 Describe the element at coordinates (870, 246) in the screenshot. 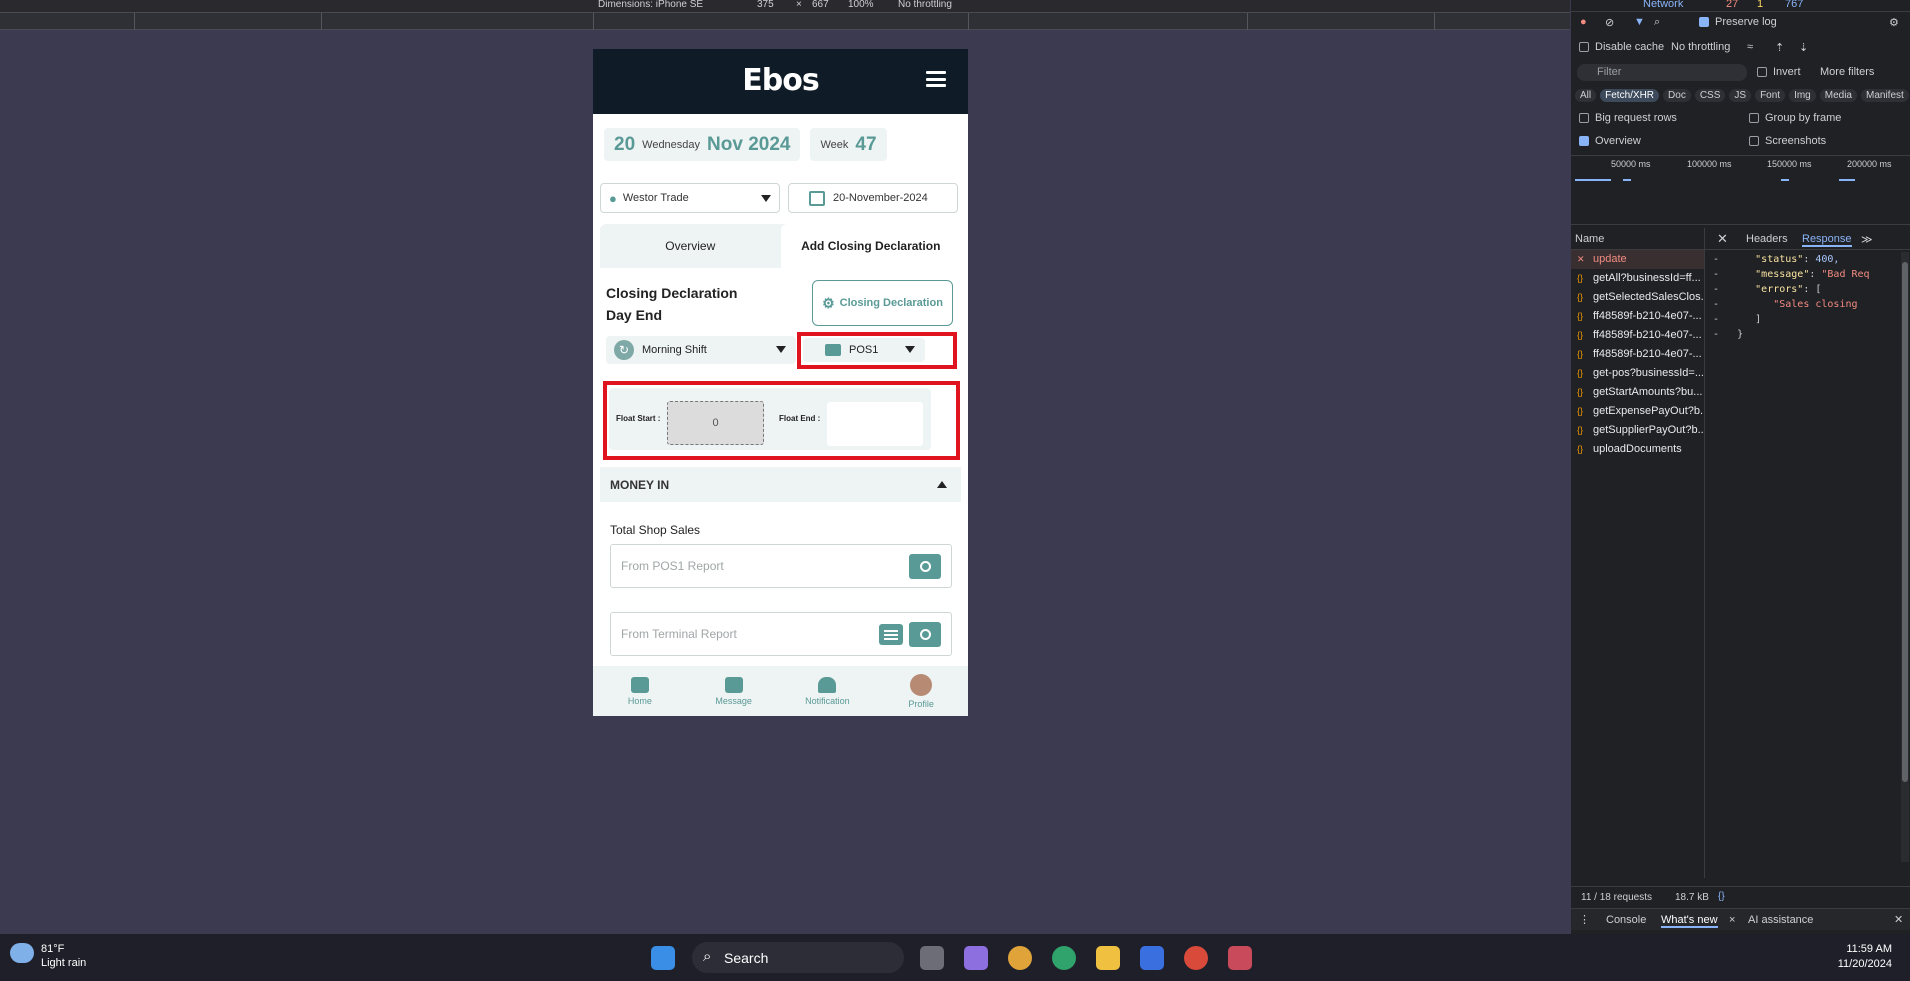

I see `tab-add-closing-declaration: Add Closing Declaration` at that location.